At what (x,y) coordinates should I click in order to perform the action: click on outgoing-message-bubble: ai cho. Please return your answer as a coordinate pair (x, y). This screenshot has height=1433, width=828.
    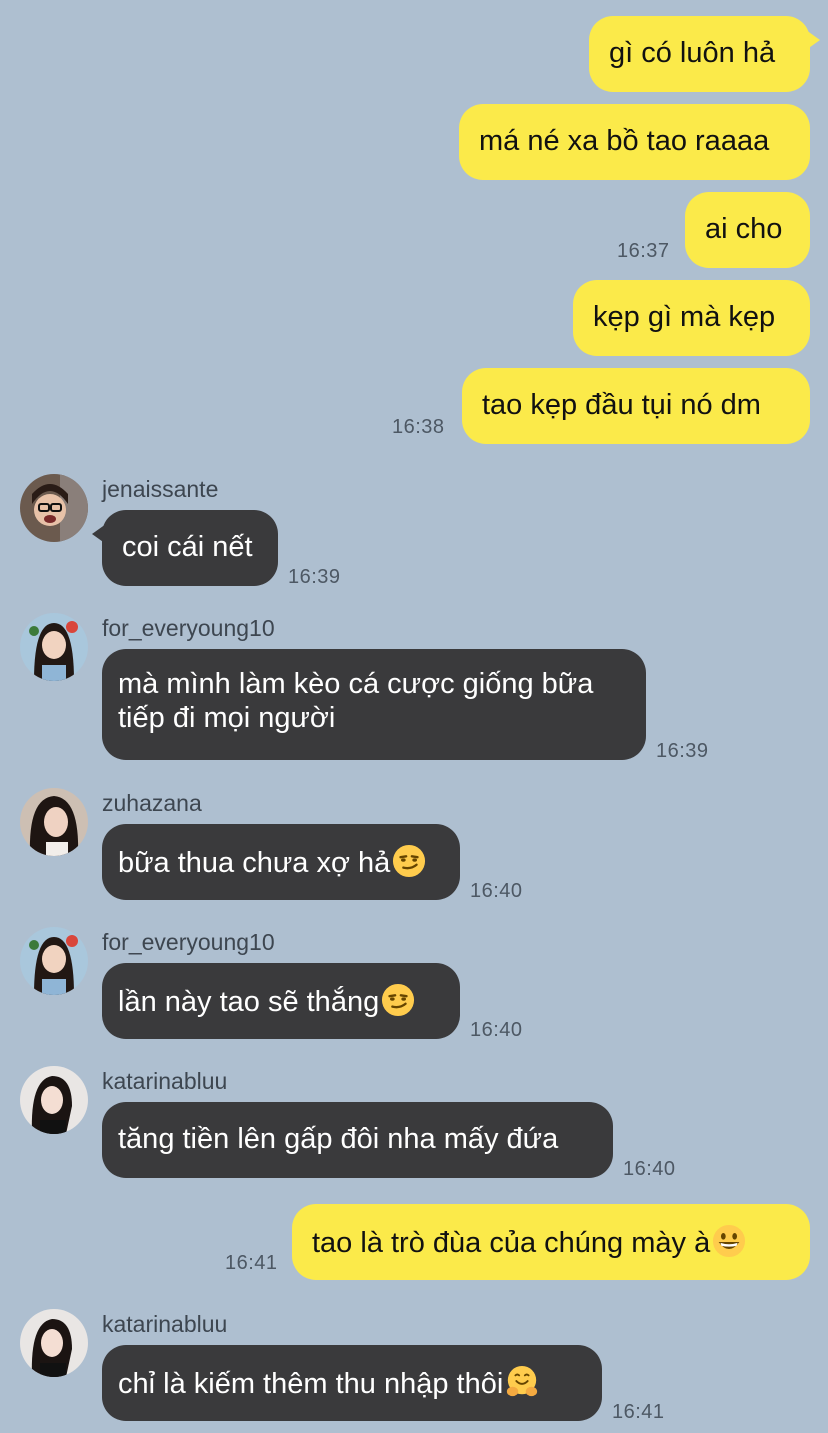
    Looking at the image, I should click on (747, 230).